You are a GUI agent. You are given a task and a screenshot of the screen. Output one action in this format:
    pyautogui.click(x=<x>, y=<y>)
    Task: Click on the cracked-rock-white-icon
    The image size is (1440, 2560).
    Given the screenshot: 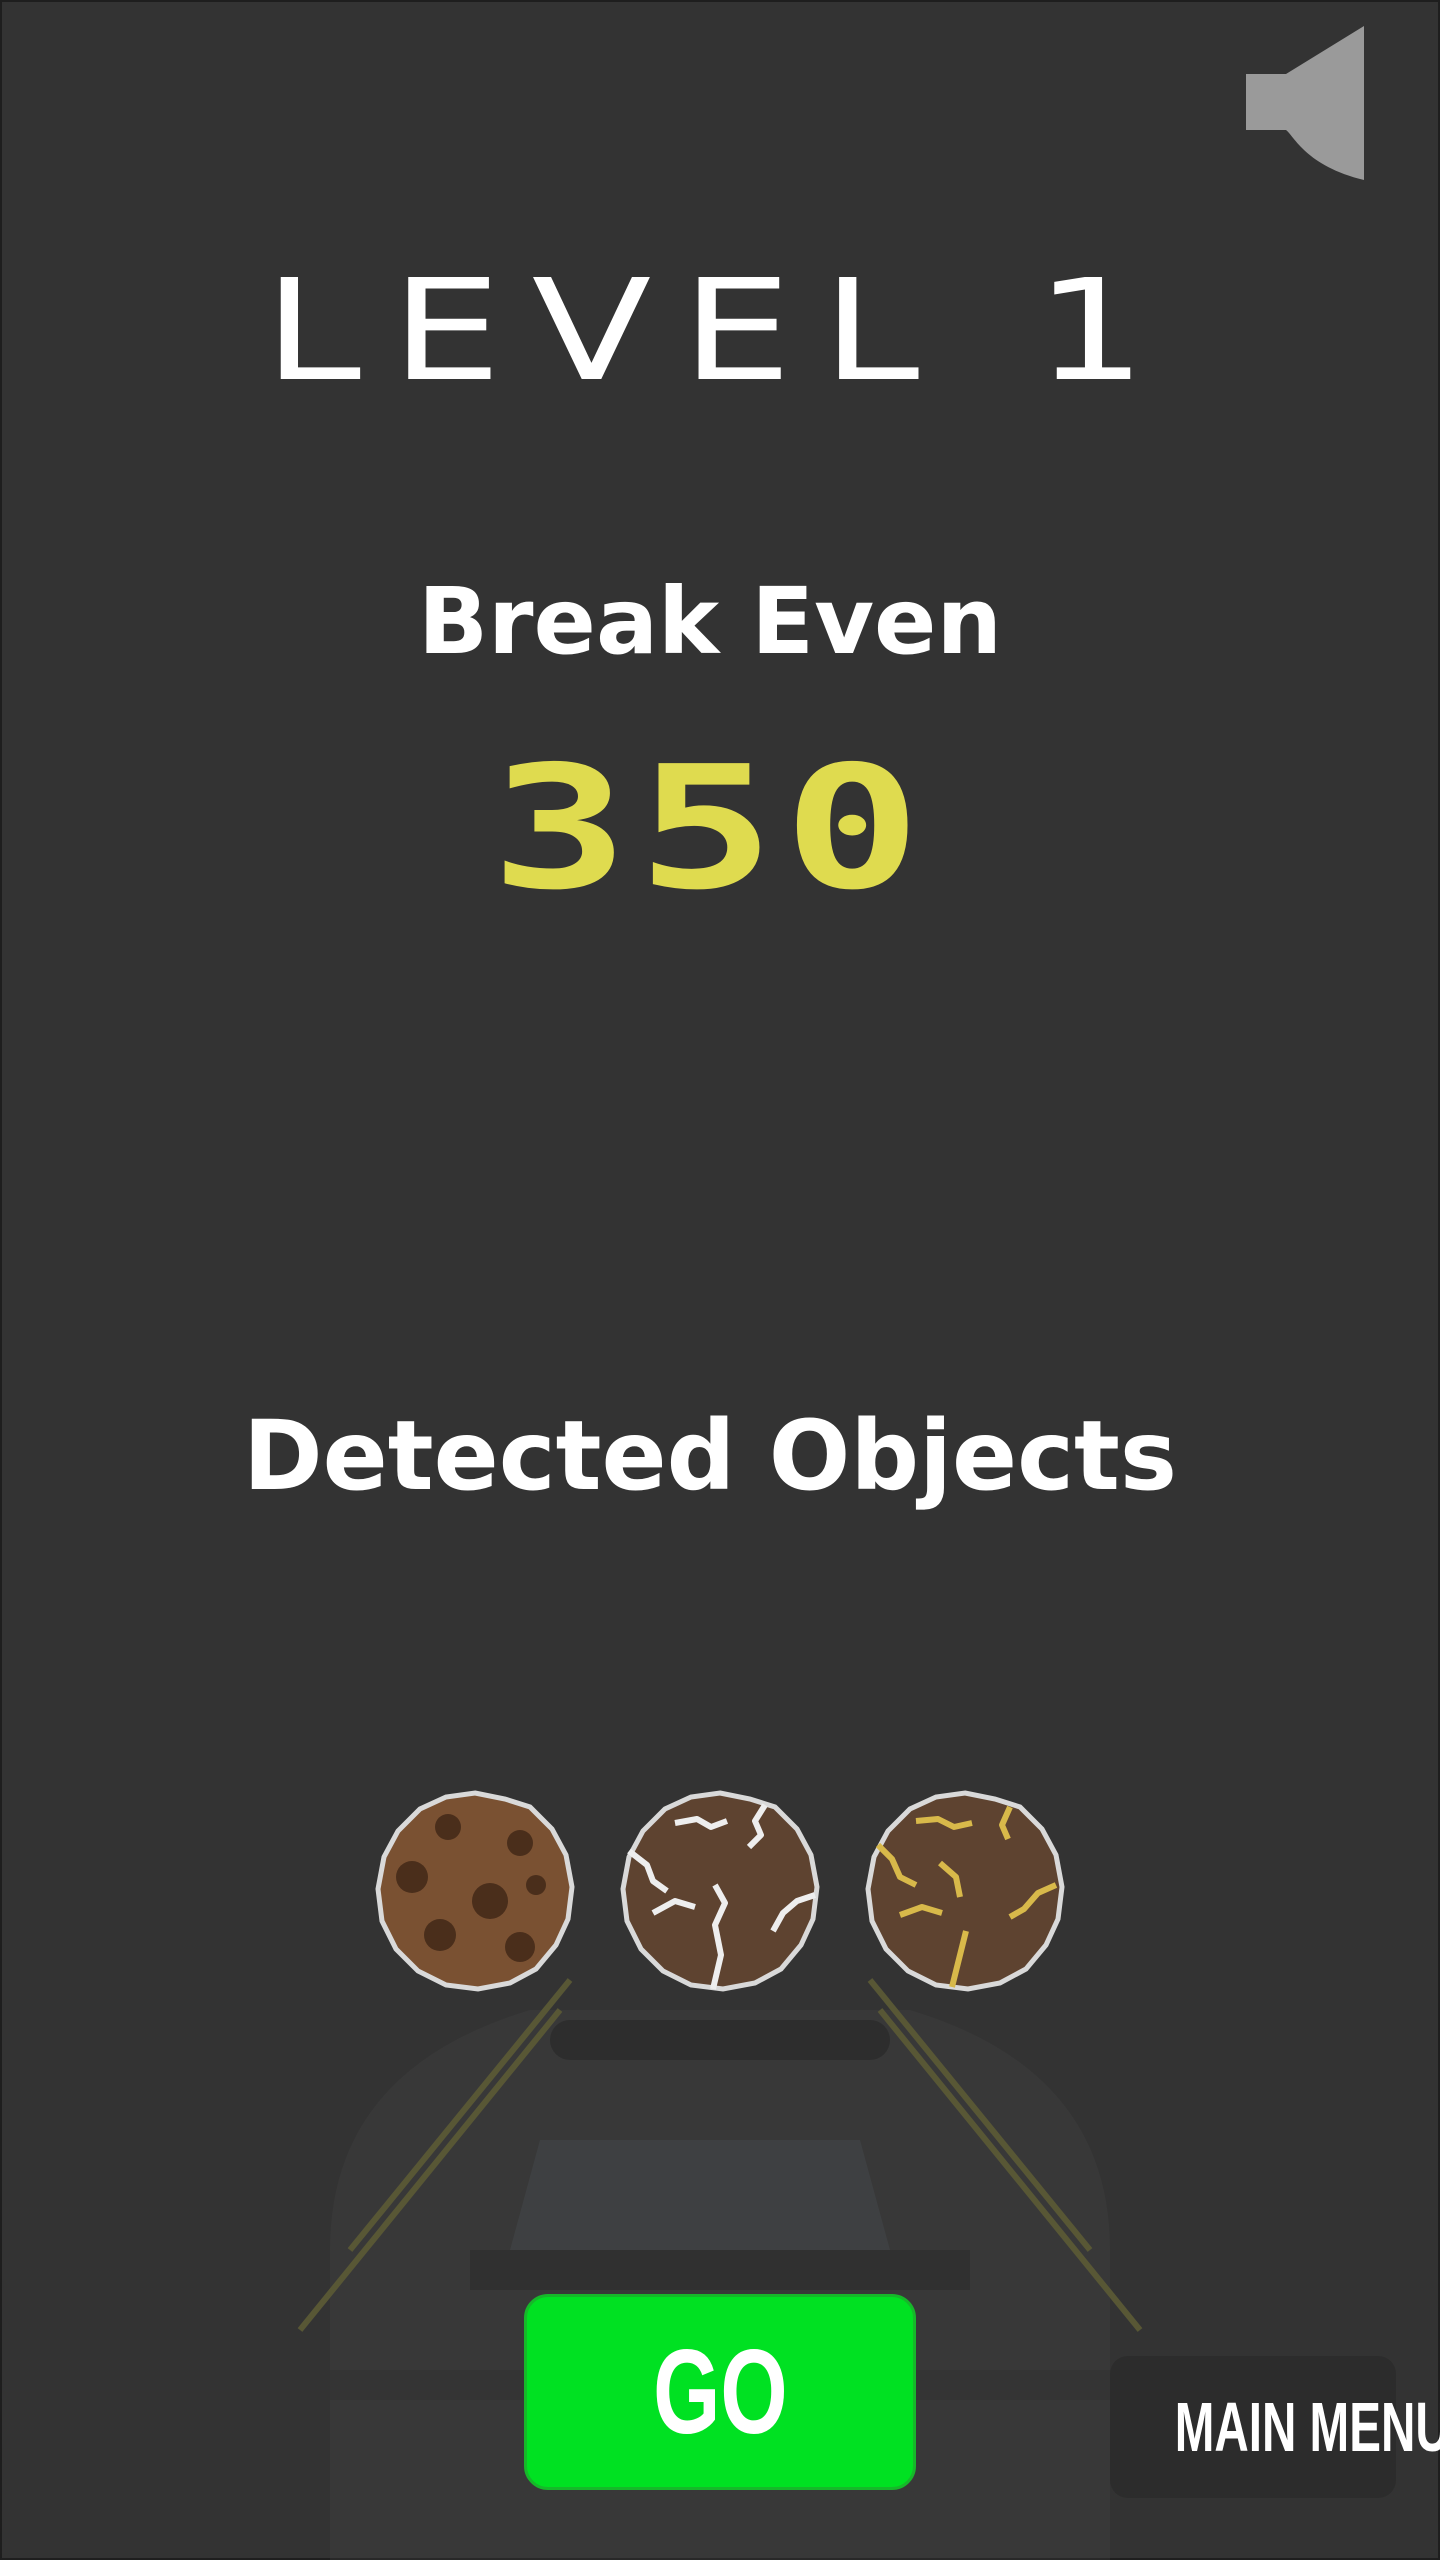 What is the action you would take?
    pyautogui.click(x=720, y=1891)
    